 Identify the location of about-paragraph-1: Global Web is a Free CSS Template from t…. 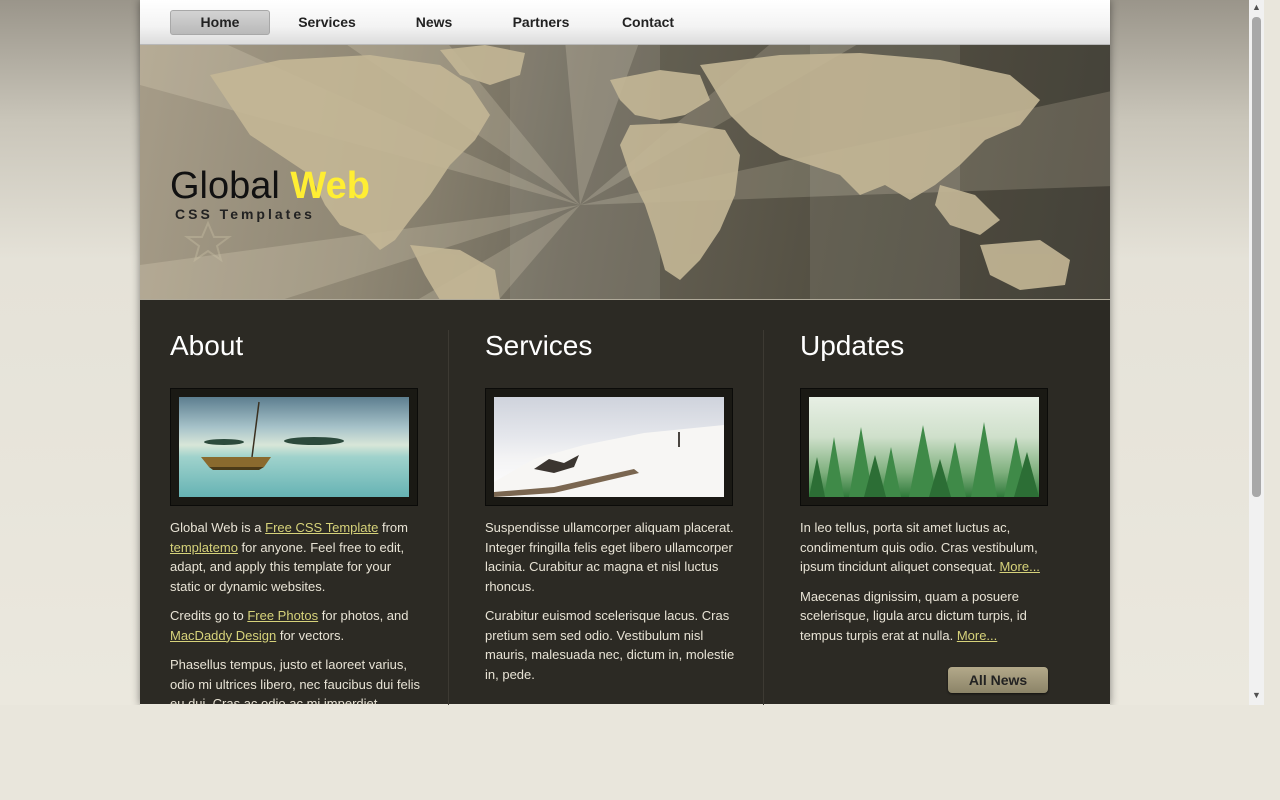
(297, 557).